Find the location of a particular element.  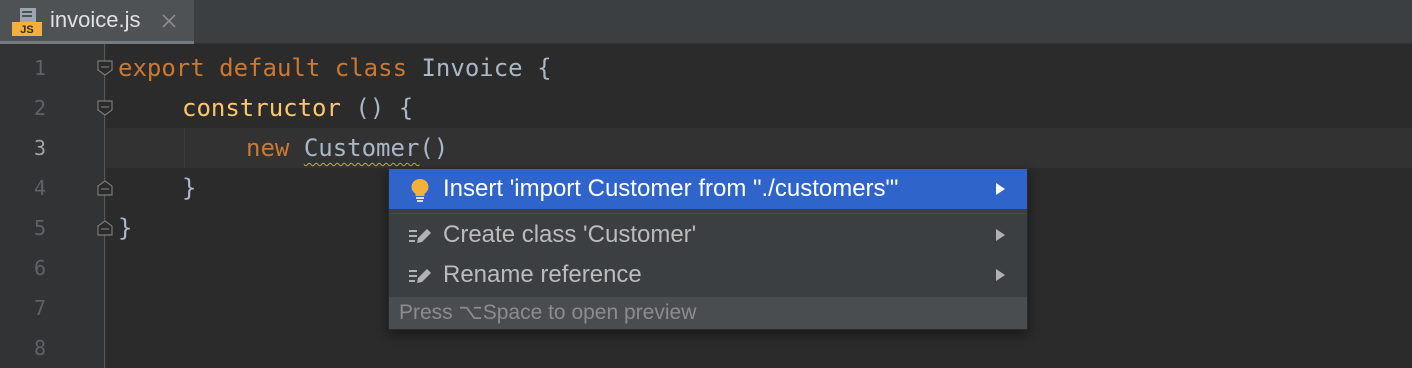

code-line-3: new Customer() is located at coordinates (347, 148).